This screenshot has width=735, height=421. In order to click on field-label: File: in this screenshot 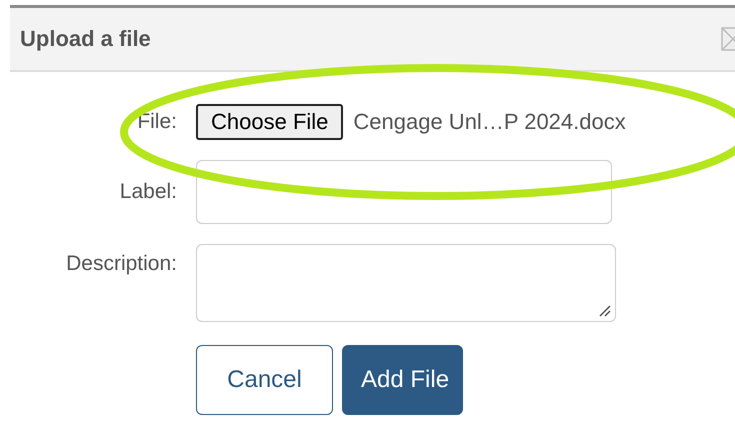, I will do `click(156, 122)`.